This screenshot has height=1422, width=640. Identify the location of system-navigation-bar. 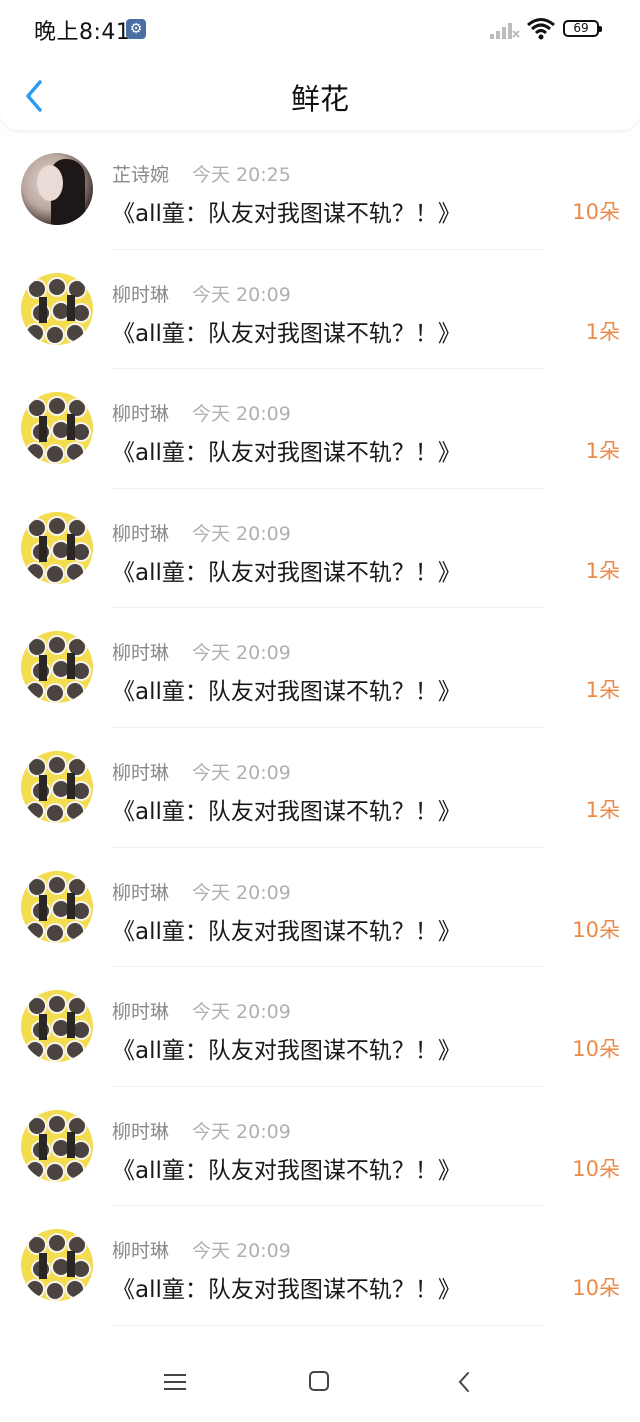
(320, 1382).